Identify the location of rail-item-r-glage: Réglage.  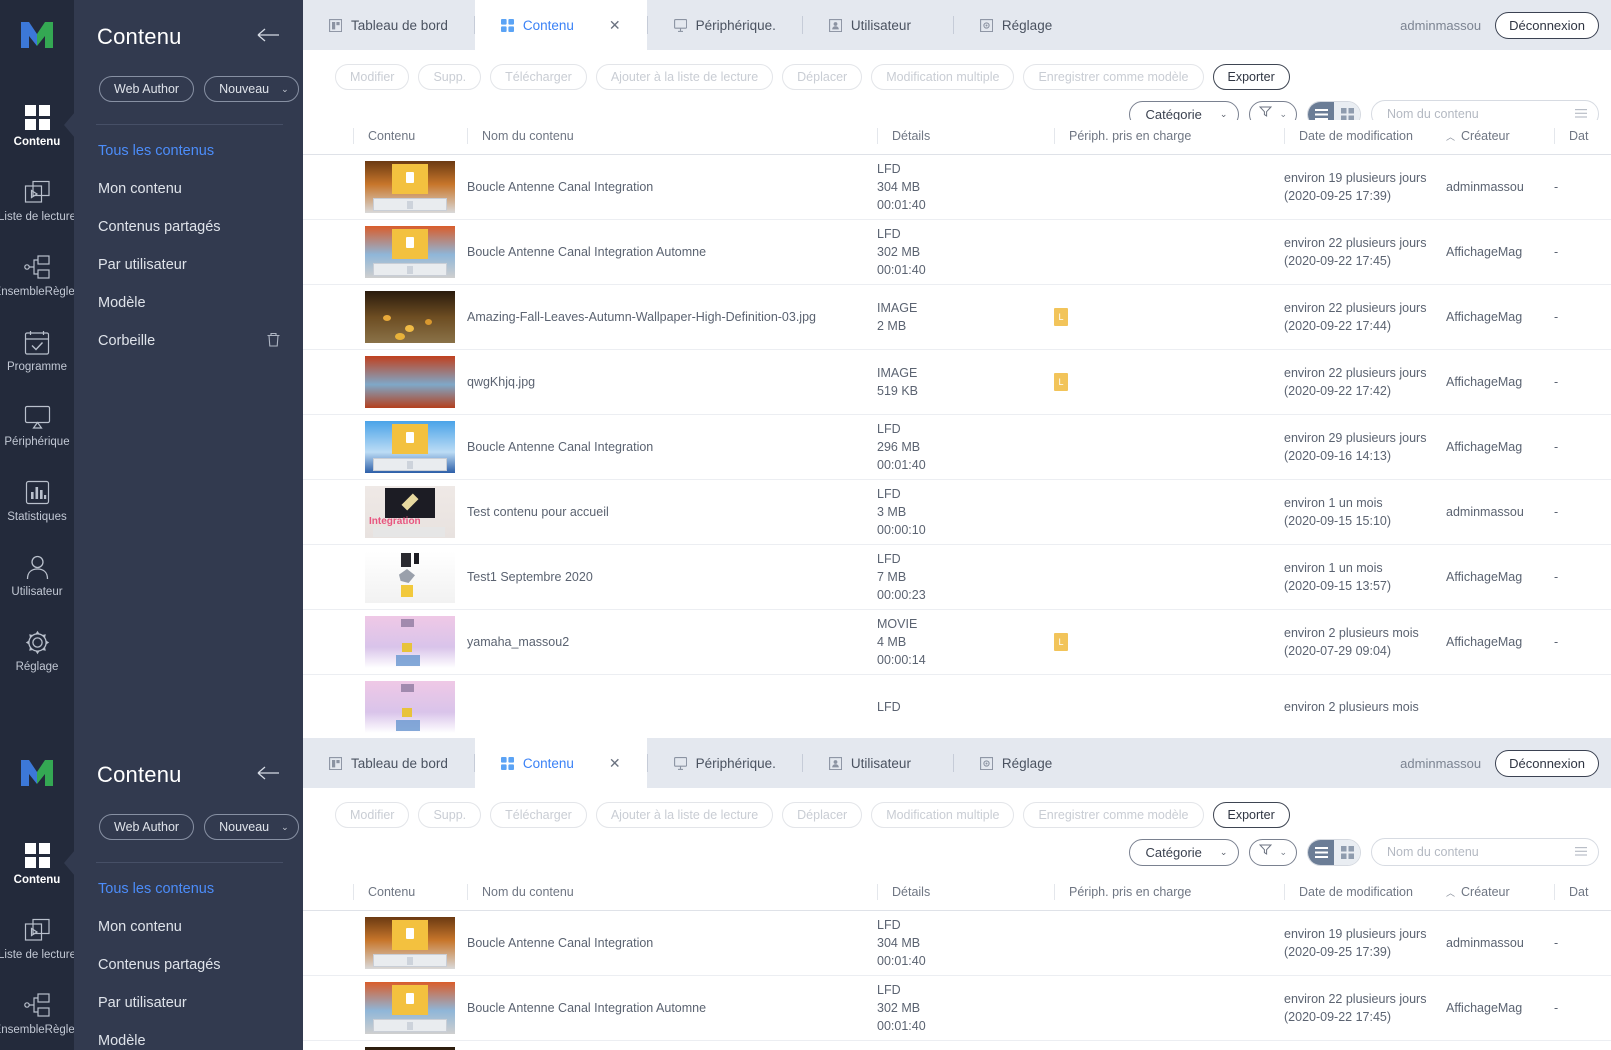
(37, 650).